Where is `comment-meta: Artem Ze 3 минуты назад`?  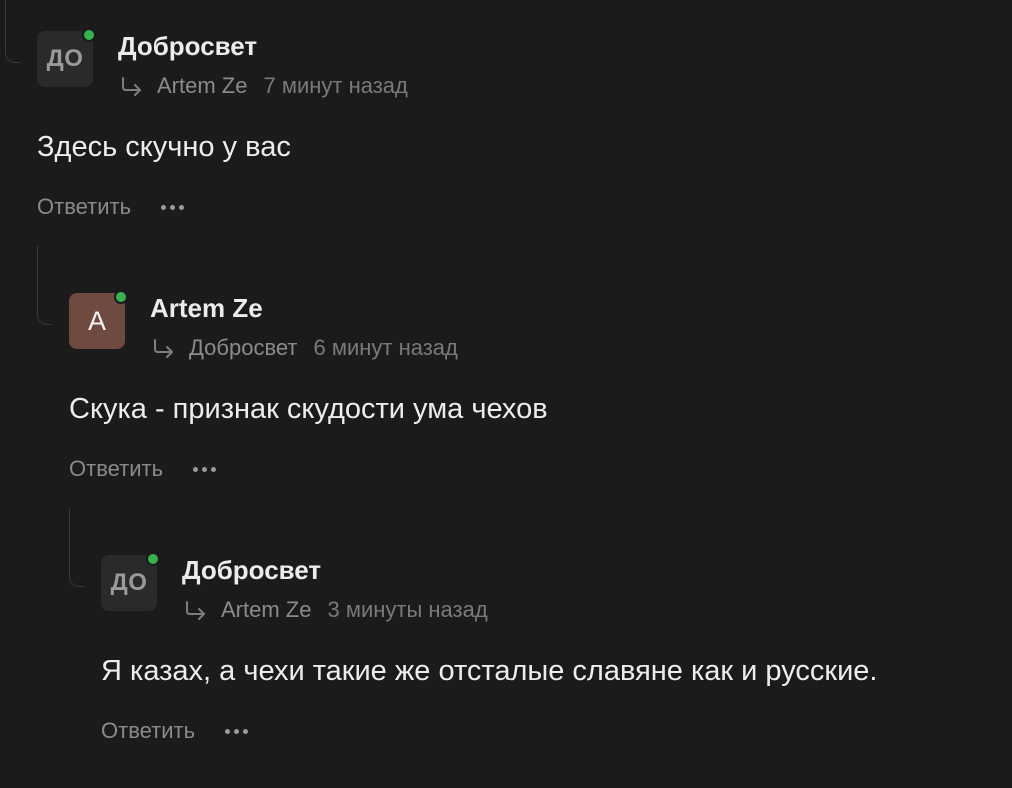
comment-meta: Artem Ze 3 минуты назад is located at coordinates (335, 610).